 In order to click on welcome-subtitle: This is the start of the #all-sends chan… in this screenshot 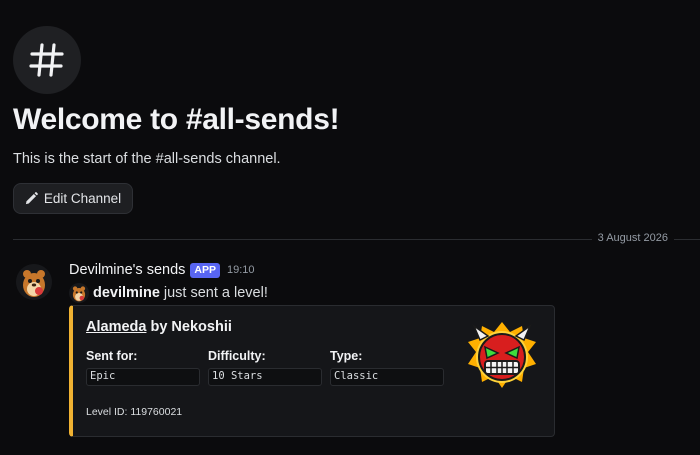, I will do `click(147, 159)`.